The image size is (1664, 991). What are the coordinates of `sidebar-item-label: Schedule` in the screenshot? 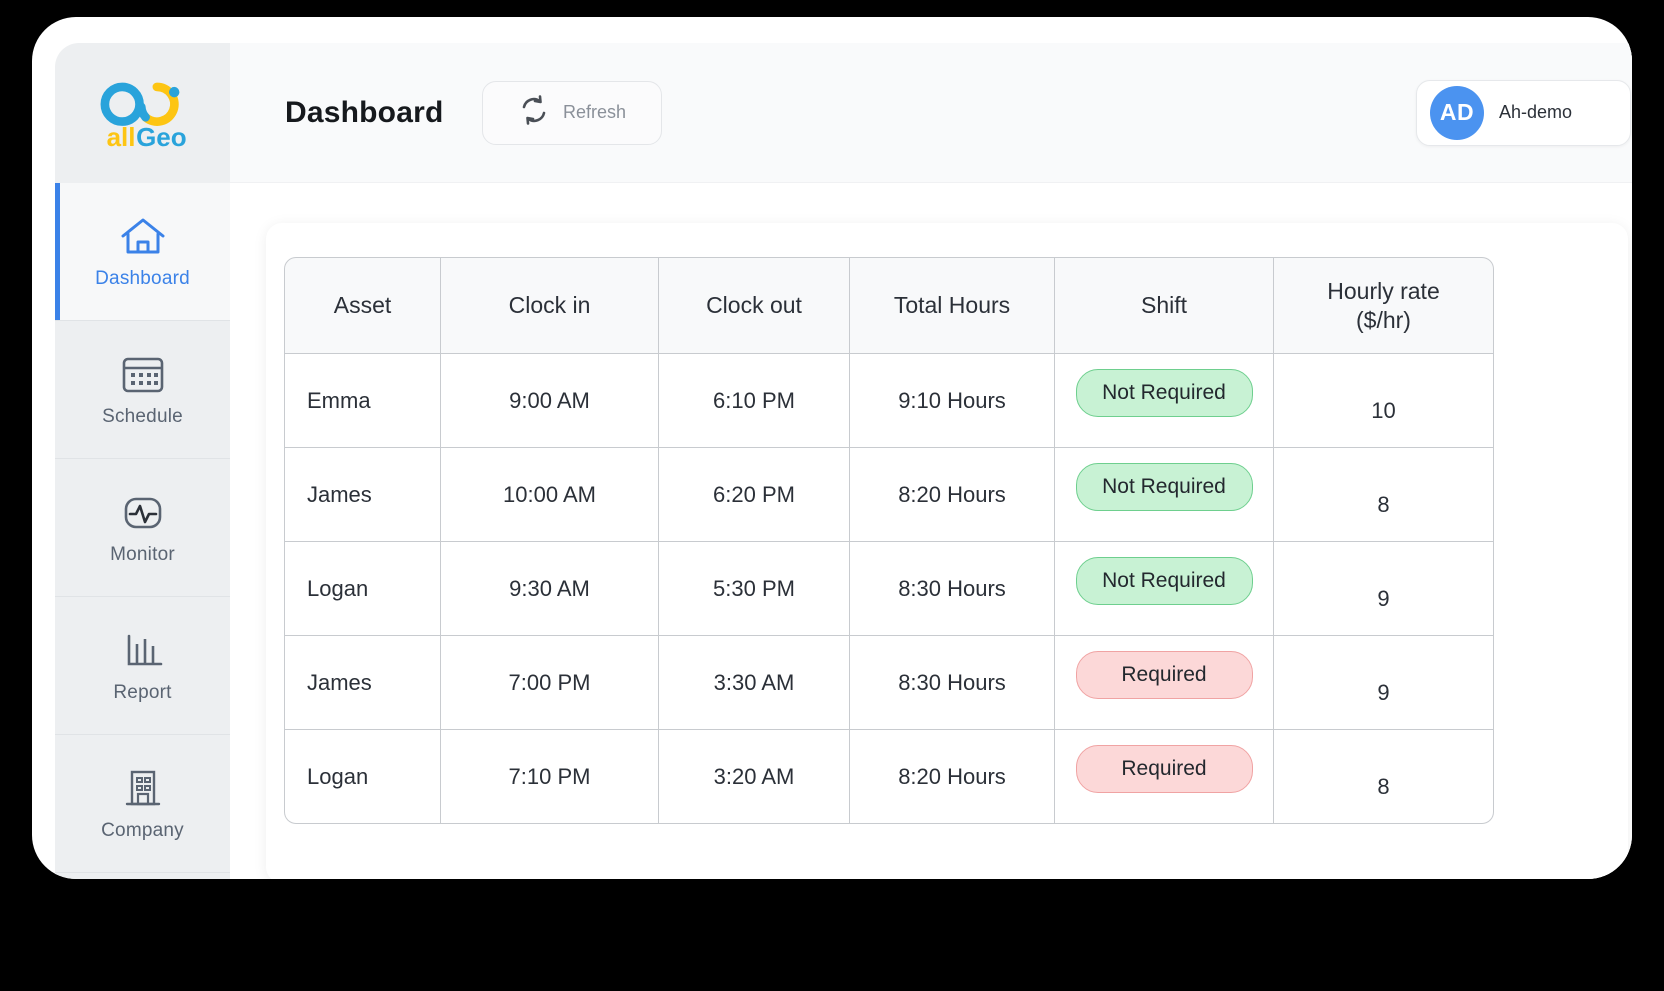 It's located at (142, 416).